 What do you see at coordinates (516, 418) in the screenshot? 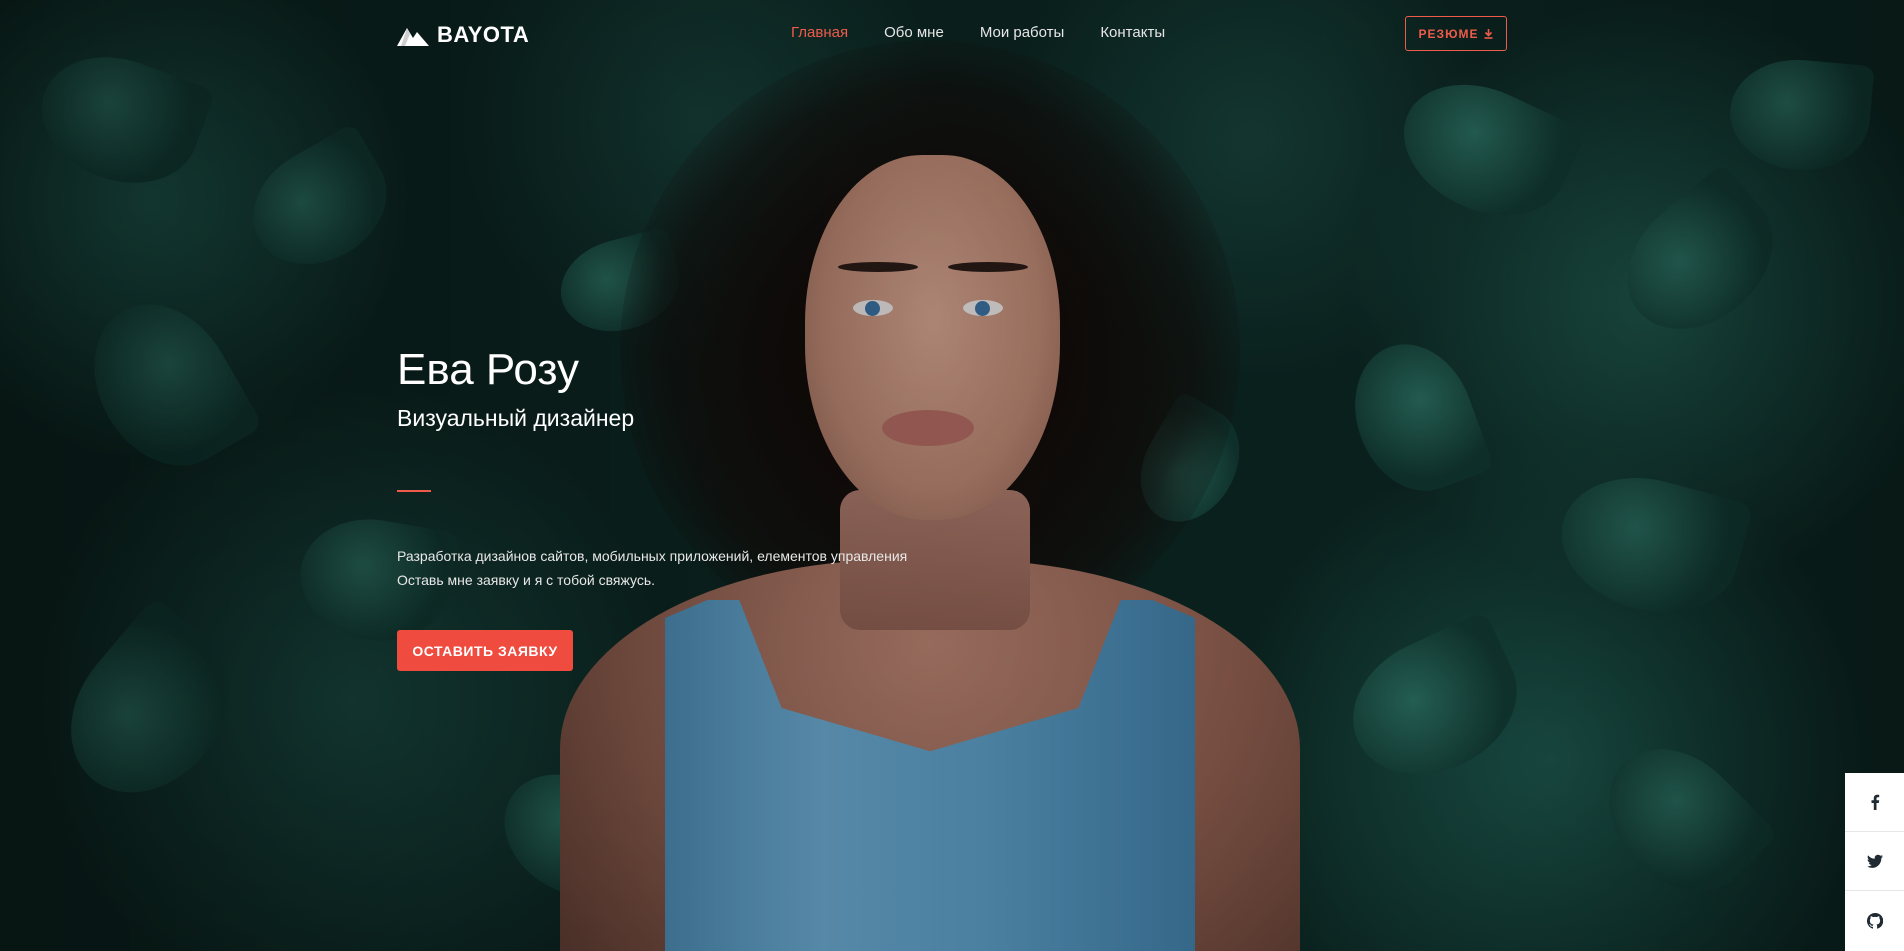
I see `hero-role: Визуальный дизайнер` at bounding box center [516, 418].